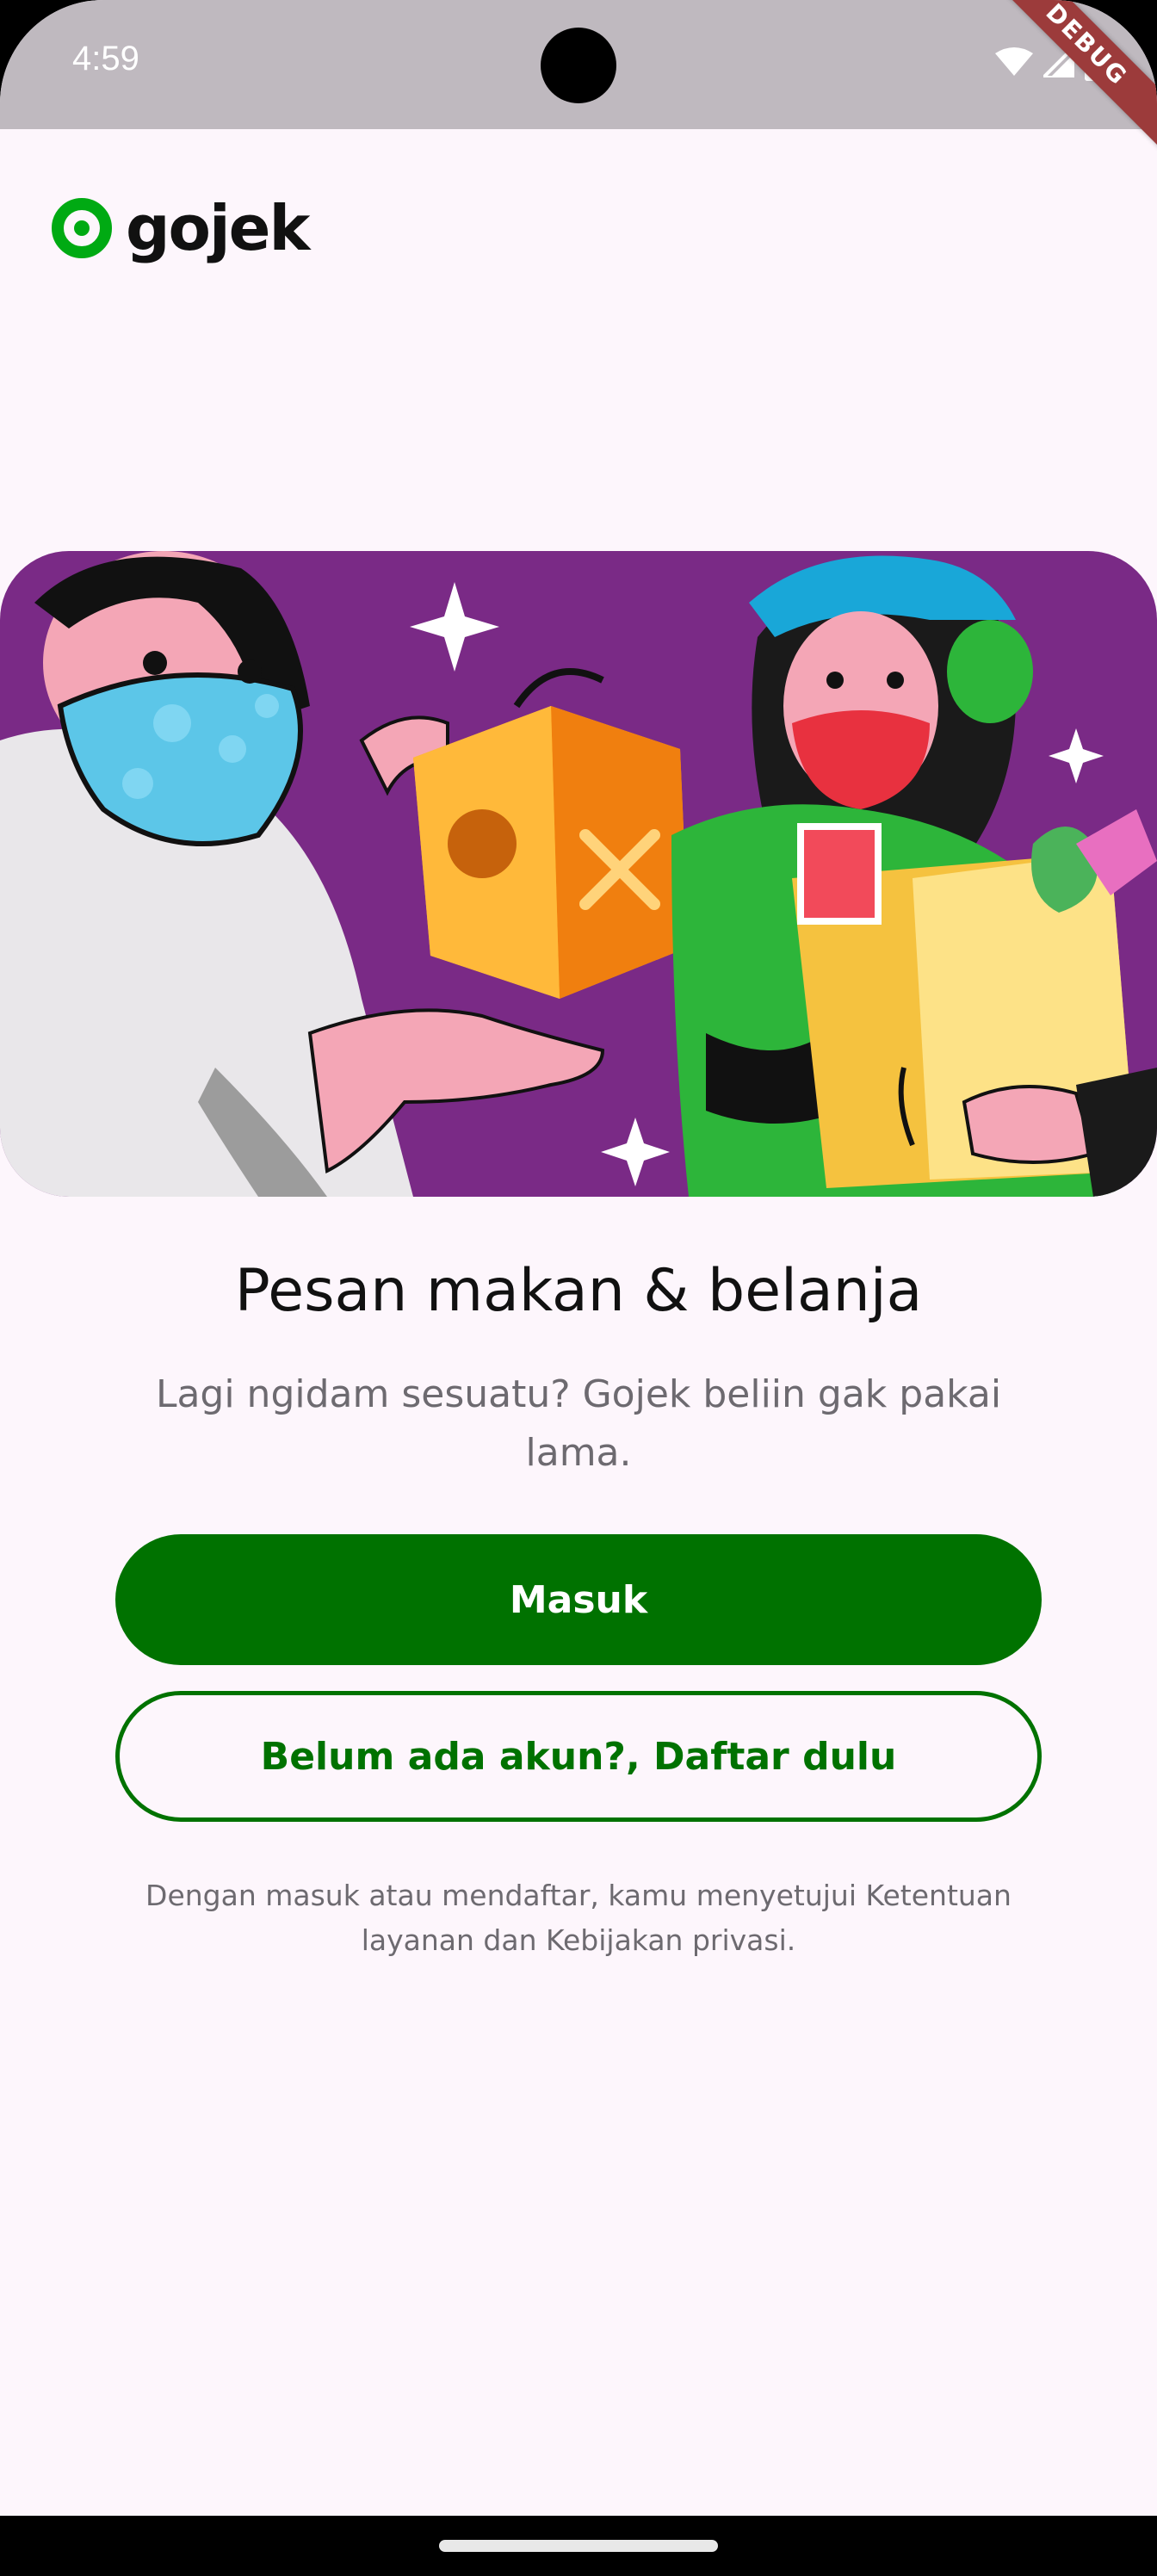 This screenshot has width=1157, height=2576. Describe the element at coordinates (82, 228) in the screenshot. I see `gojek-logo-icon` at that location.